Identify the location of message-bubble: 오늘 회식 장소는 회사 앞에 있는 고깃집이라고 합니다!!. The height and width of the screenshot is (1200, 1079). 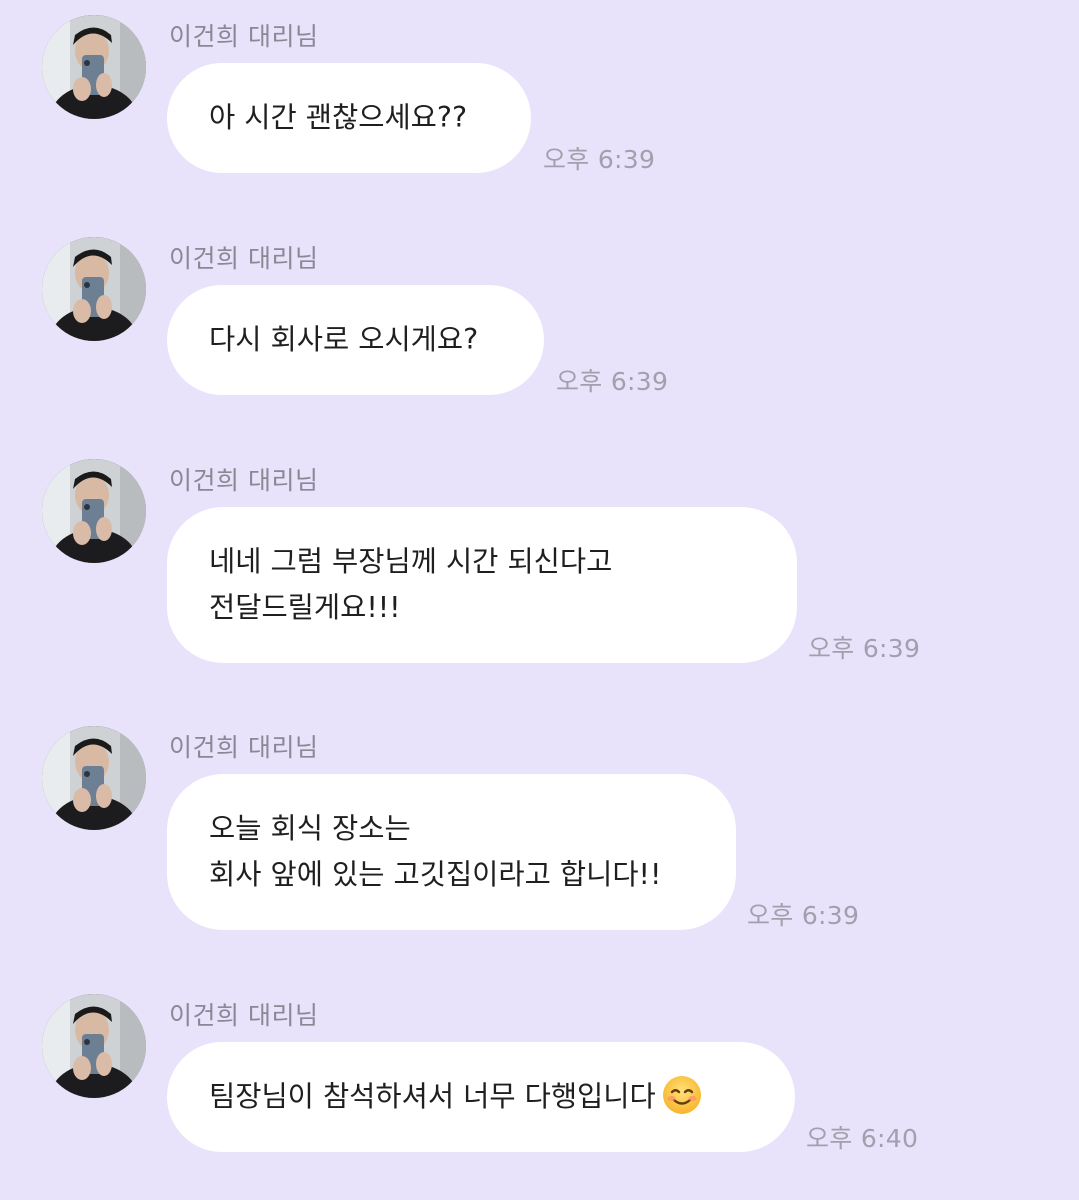
(451, 852).